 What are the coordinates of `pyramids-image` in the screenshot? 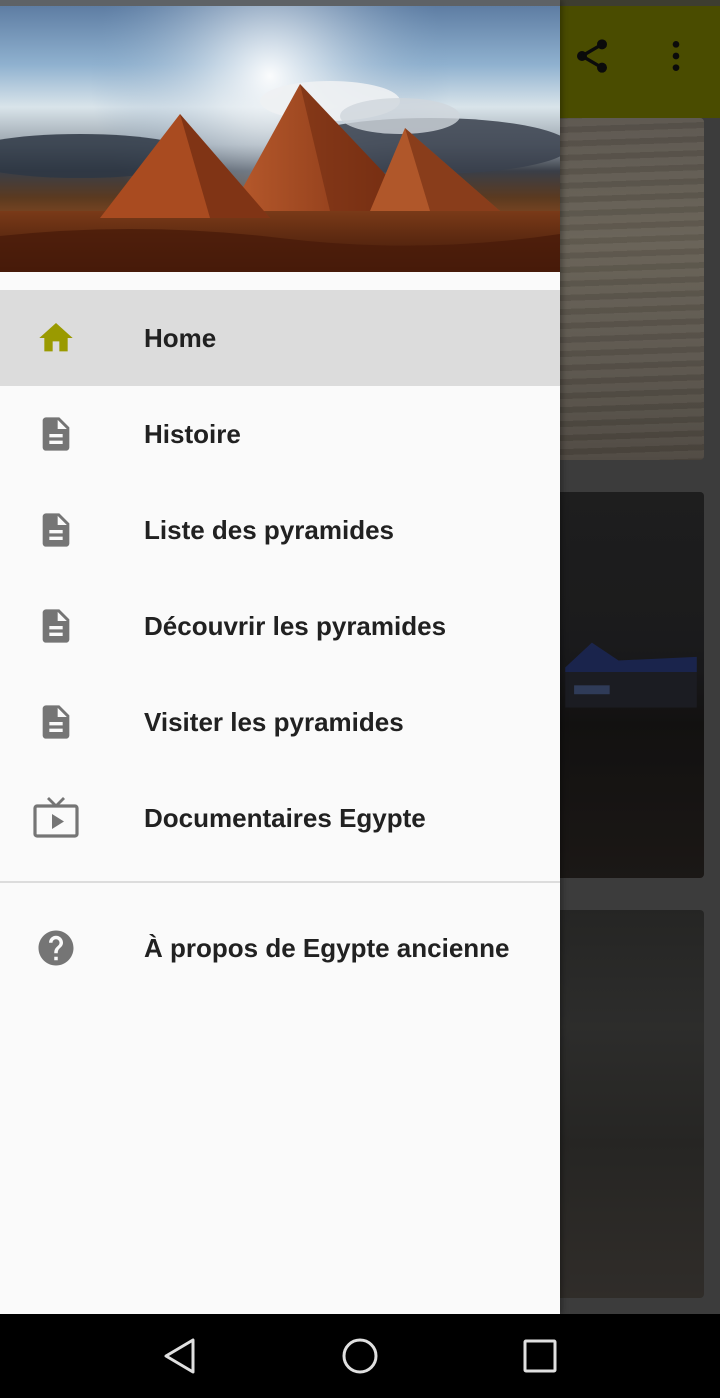 It's located at (280, 139).